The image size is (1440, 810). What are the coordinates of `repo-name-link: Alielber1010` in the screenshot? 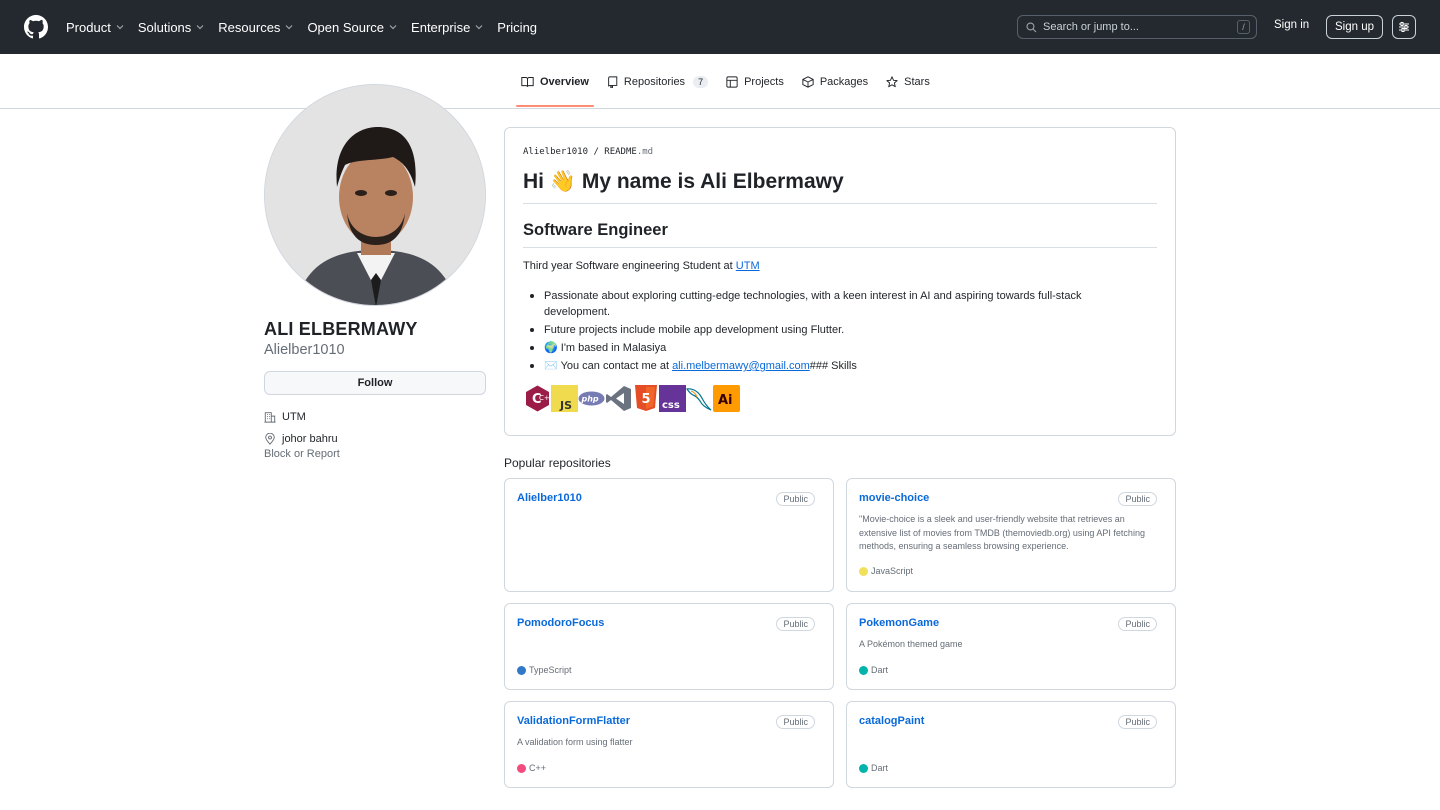 It's located at (549, 498).